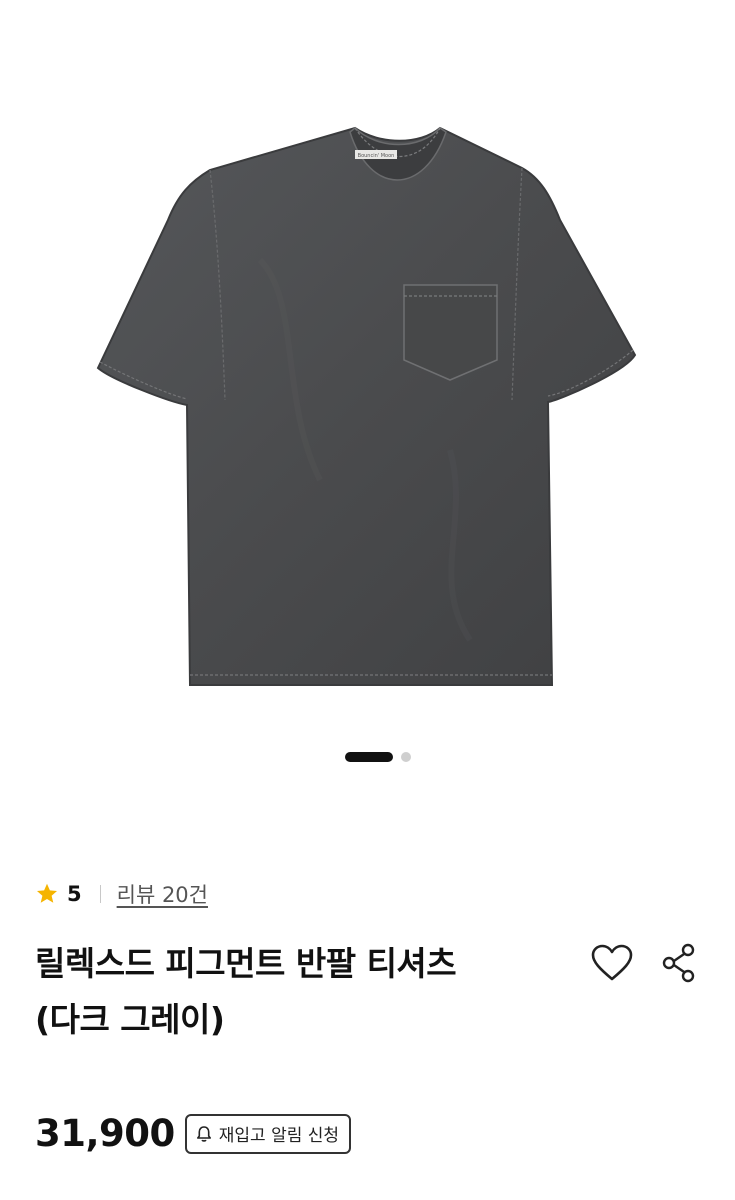 The image size is (735, 1200). What do you see at coordinates (47, 893) in the screenshot?
I see `star-icon` at bounding box center [47, 893].